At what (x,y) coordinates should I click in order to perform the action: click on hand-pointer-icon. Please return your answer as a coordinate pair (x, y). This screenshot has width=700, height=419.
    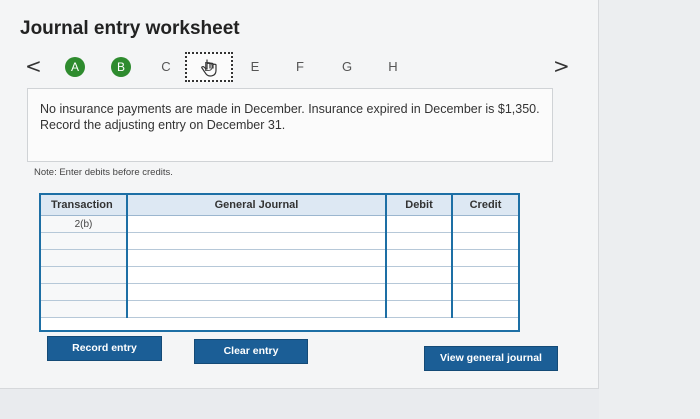
    Looking at the image, I should click on (209, 68).